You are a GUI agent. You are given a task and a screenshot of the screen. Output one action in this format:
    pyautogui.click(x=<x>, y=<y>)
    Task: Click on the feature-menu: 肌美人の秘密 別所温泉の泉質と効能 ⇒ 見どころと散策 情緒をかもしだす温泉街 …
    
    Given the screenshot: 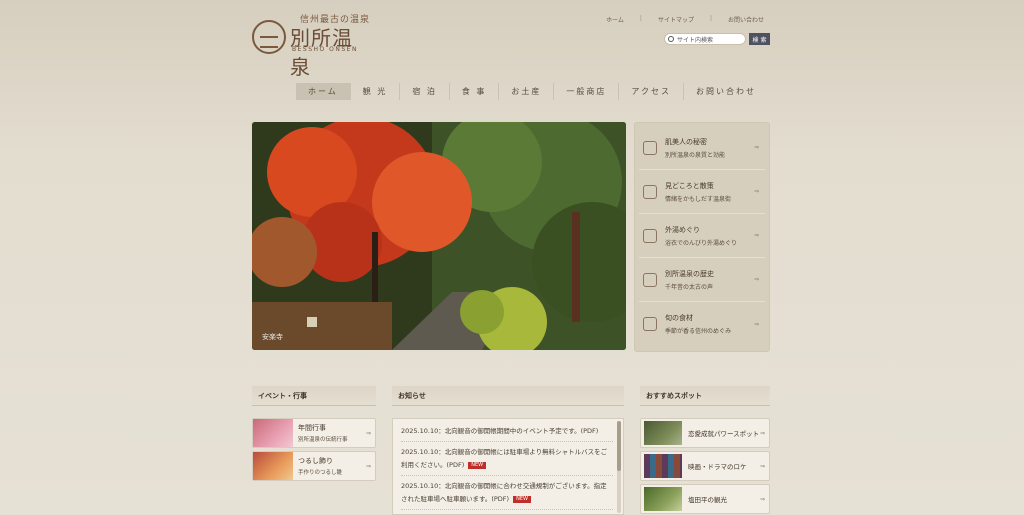 What is the action you would take?
    pyautogui.click(x=702, y=237)
    